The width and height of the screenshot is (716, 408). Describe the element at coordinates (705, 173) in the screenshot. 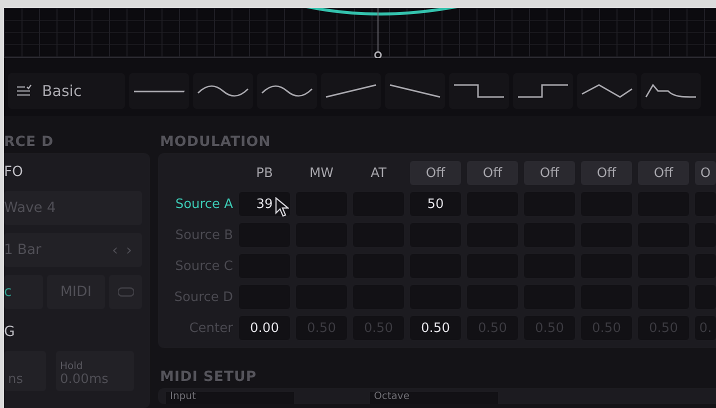

I see `column-select: O` at that location.